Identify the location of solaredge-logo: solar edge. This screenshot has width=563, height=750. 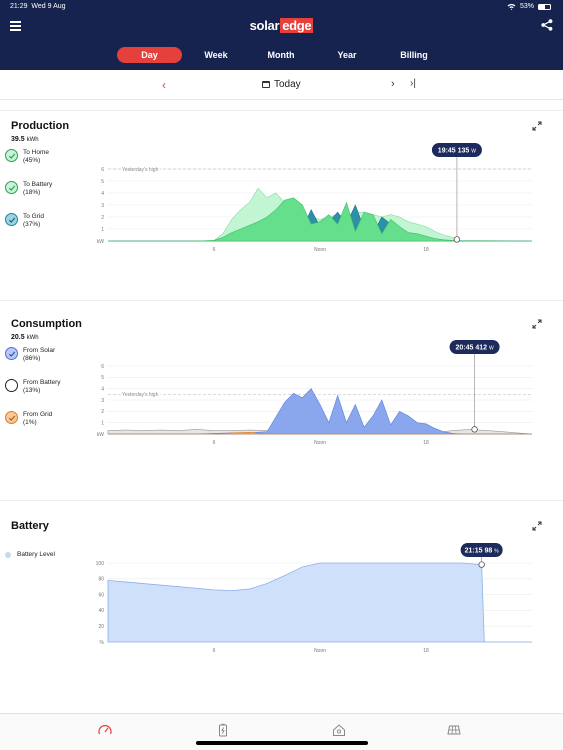
(281, 25).